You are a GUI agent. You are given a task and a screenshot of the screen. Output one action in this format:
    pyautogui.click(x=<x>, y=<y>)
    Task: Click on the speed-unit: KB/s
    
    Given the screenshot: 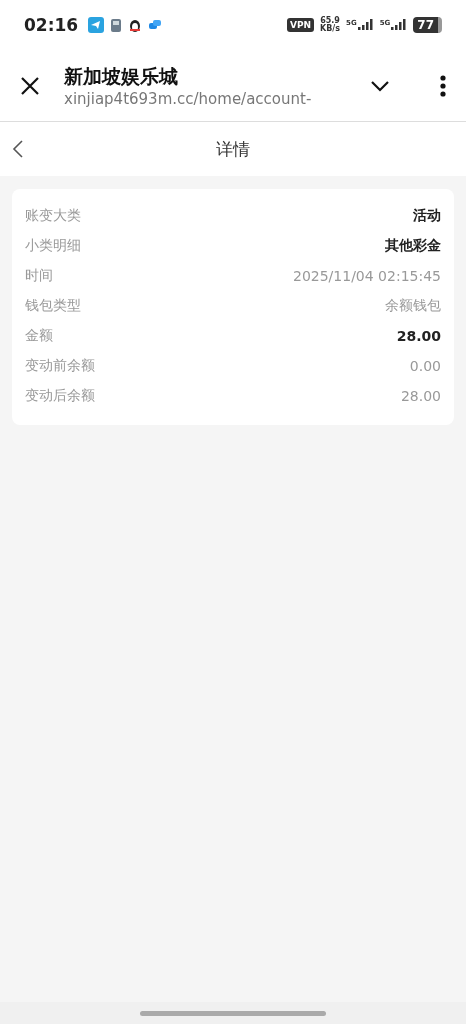 What is the action you would take?
    pyautogui.click(x=330, y=29)
    